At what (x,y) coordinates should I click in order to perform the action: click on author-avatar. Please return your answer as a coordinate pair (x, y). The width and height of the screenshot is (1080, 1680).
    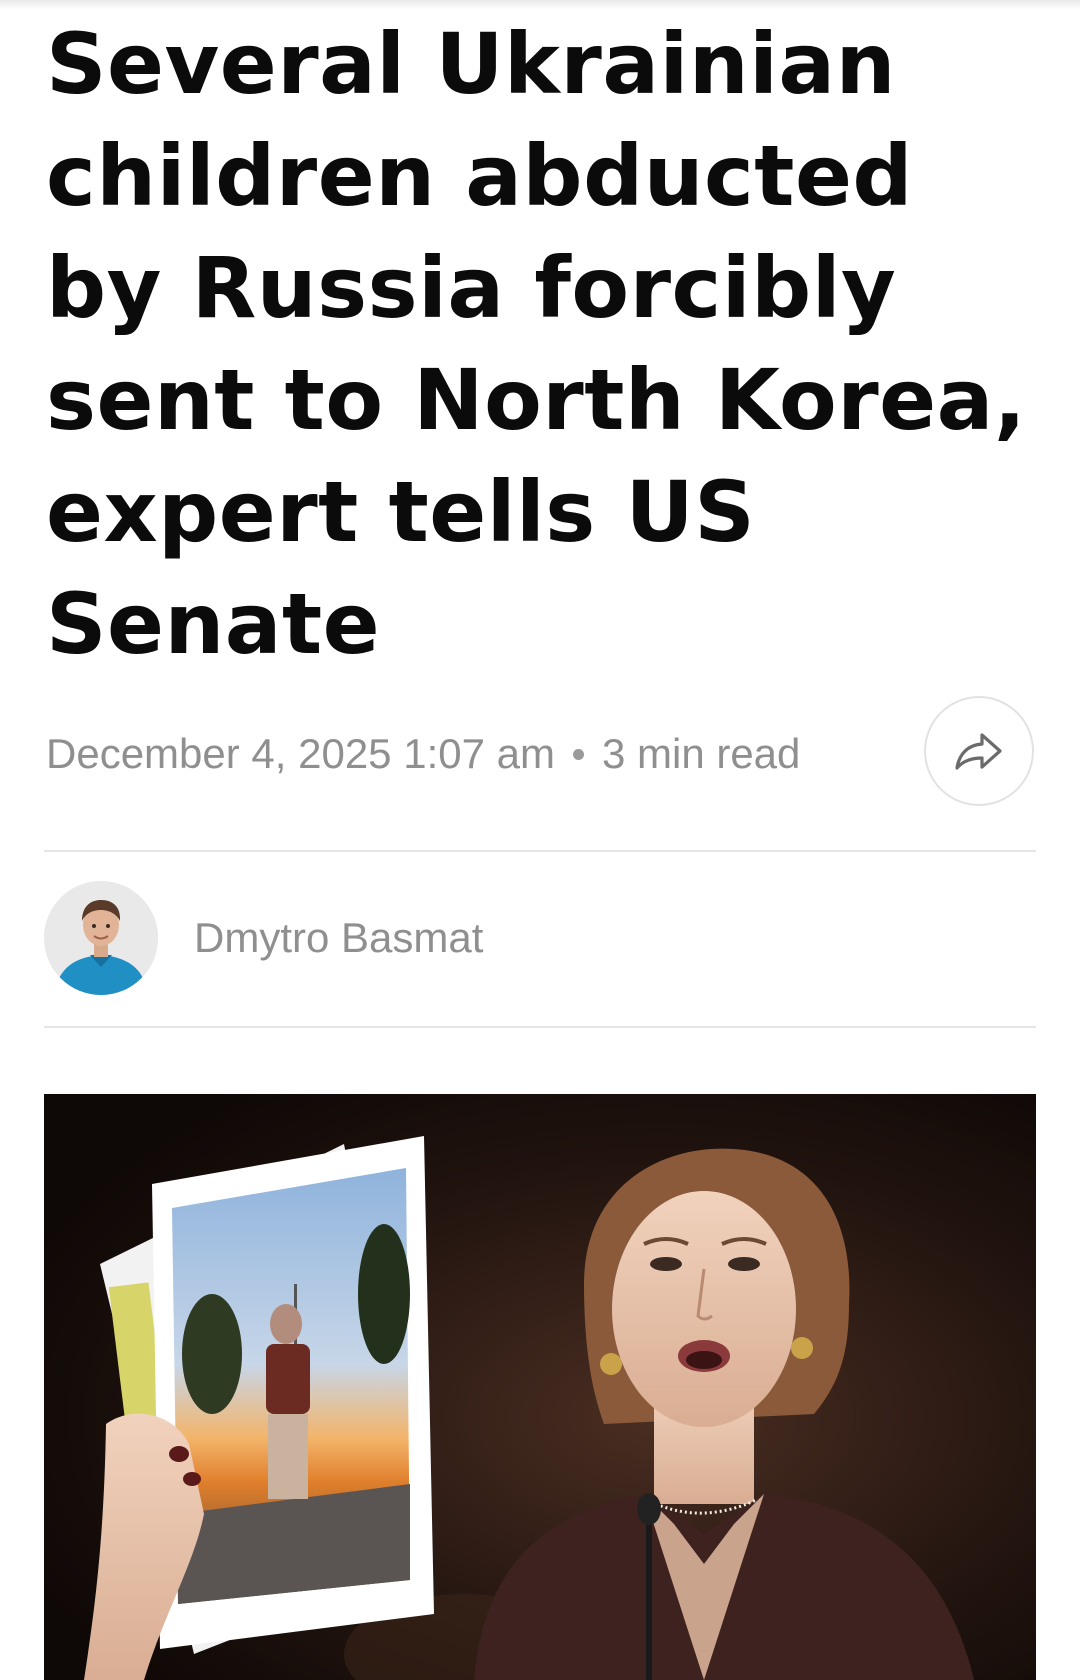
    Looking at the image, I should click on (101, 938).